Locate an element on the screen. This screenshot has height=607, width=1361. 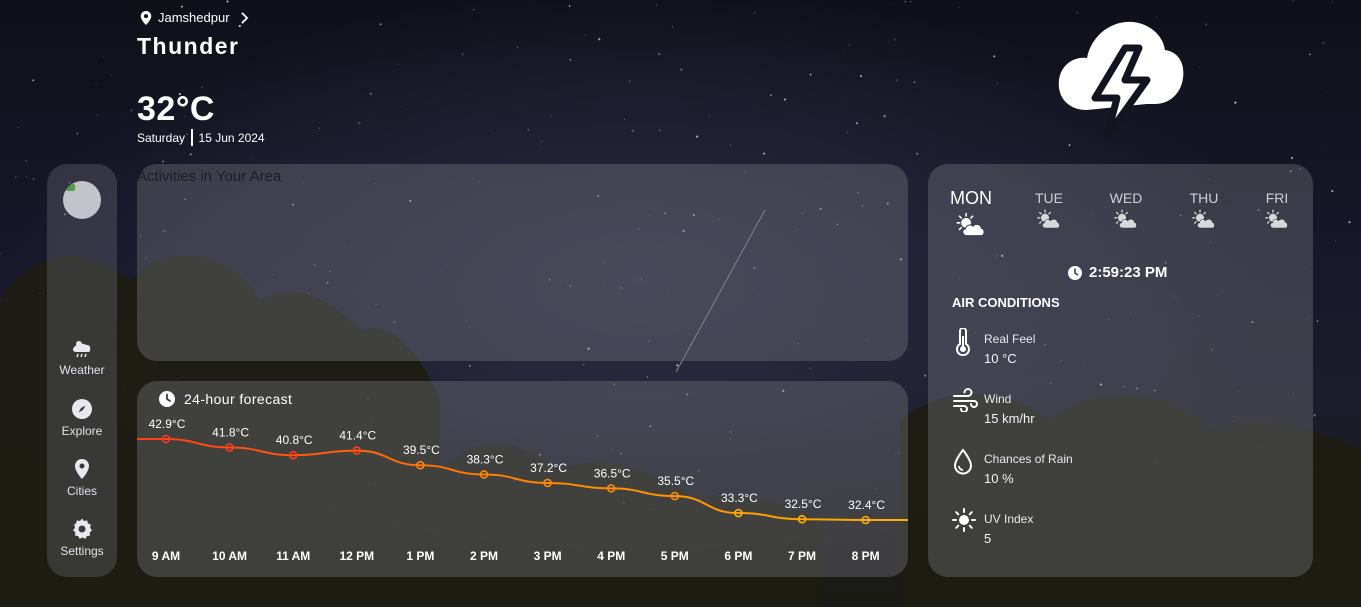
day-thu: THU is located at coordinates (1204, 210).